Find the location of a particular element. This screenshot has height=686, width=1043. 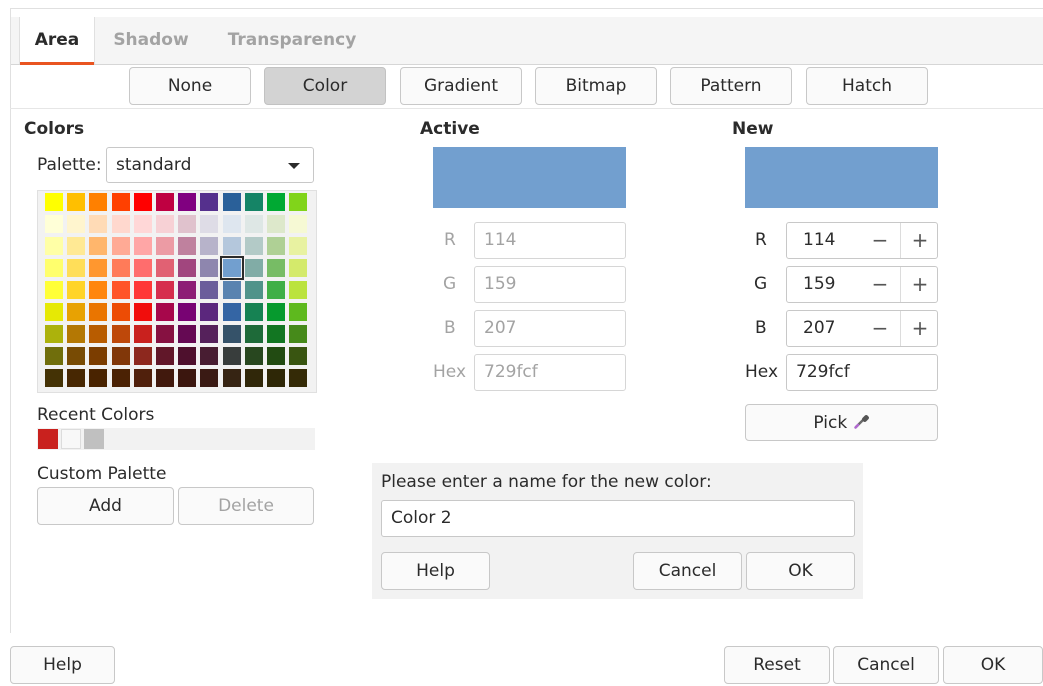

new-b-decrement-button: − is located at coordinates (880, 328).